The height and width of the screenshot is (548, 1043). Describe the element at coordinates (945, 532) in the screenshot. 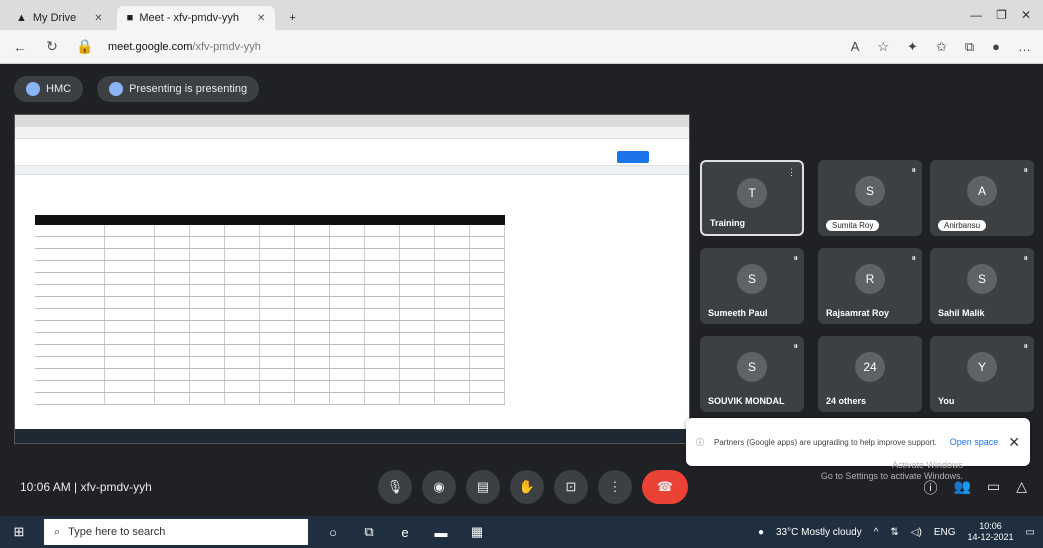

I see `language: ENG` at that location.